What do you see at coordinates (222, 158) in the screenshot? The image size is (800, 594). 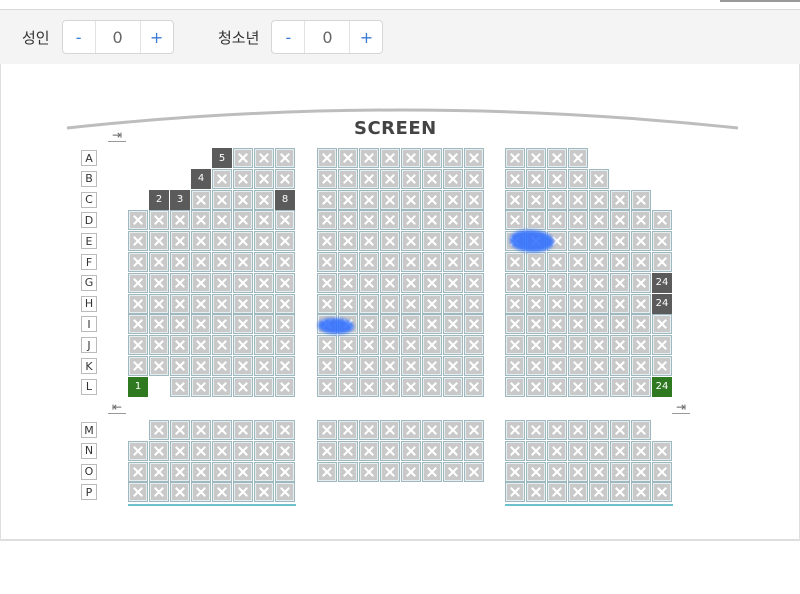 I see `selected-seat-A5: 5` at bounding box center [222, 158].